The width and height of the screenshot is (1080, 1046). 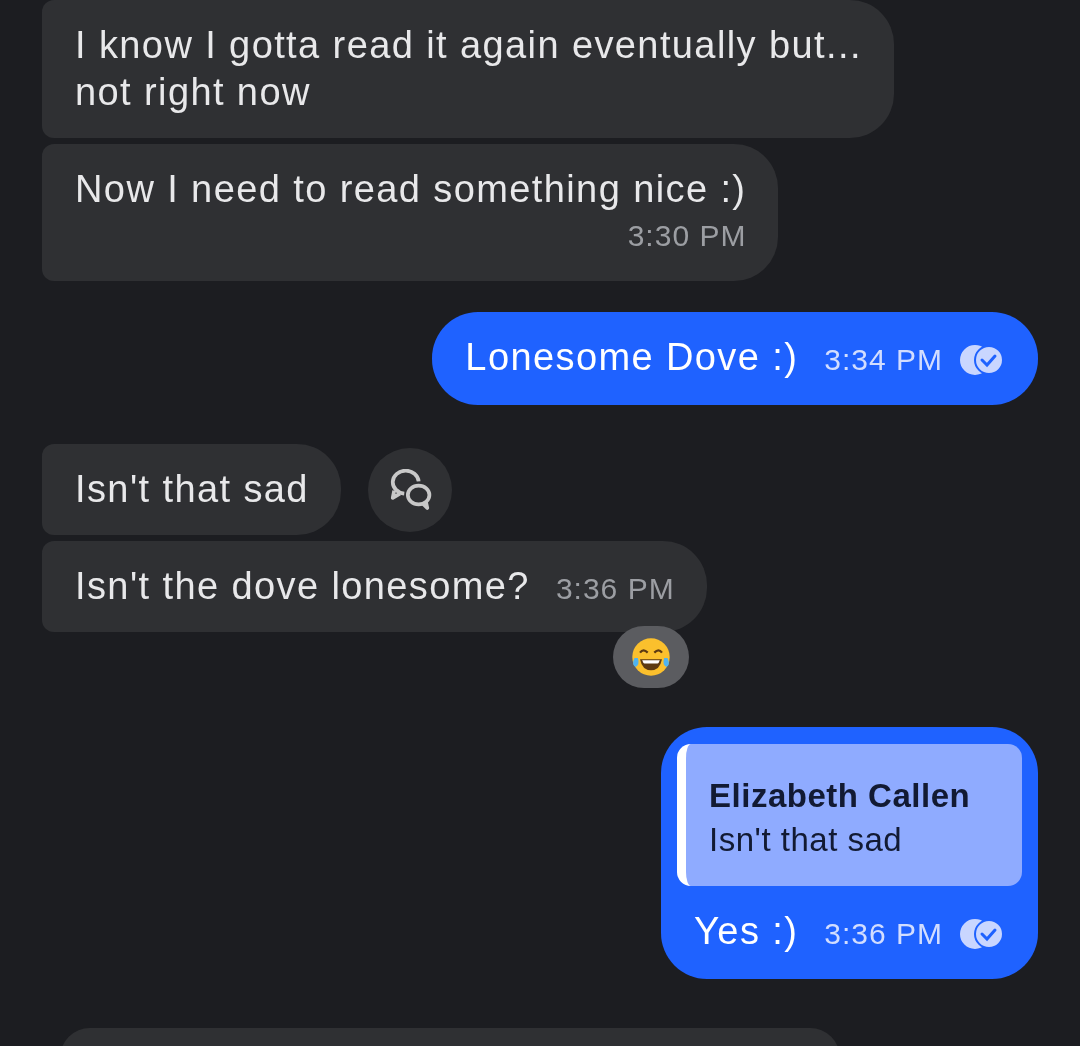 I want to click on message-text: Lonesome Dove :), so click(x=632, y=357).